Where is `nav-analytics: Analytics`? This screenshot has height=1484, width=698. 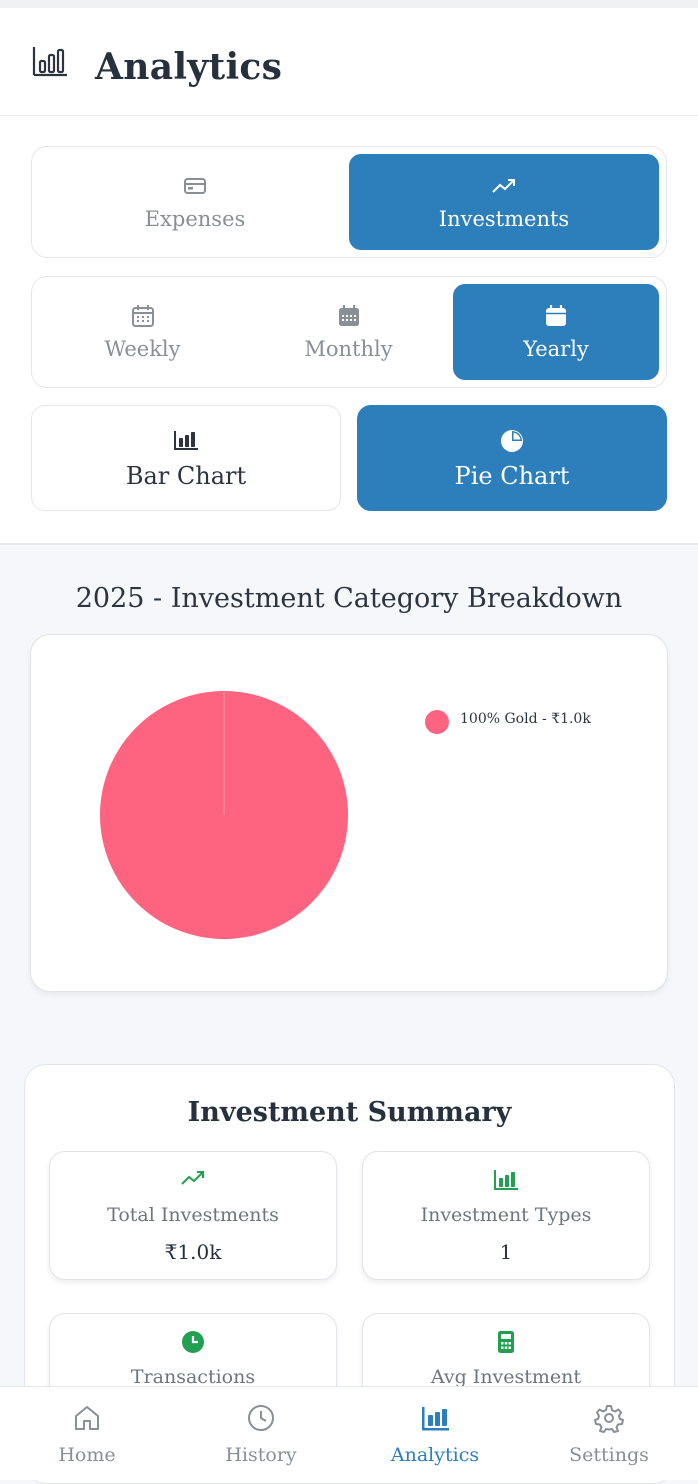 nav-analytics: Analytics is located at coordinates (435, 1433).